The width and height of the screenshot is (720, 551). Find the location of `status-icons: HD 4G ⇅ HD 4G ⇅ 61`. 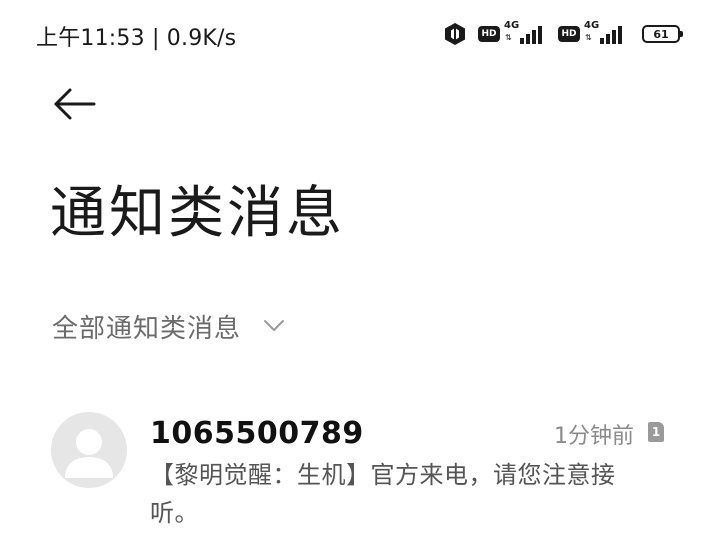

status-icons: HD 4G ⇅ HD 4G ⇅ 61 is located at coordinates (563, 34).